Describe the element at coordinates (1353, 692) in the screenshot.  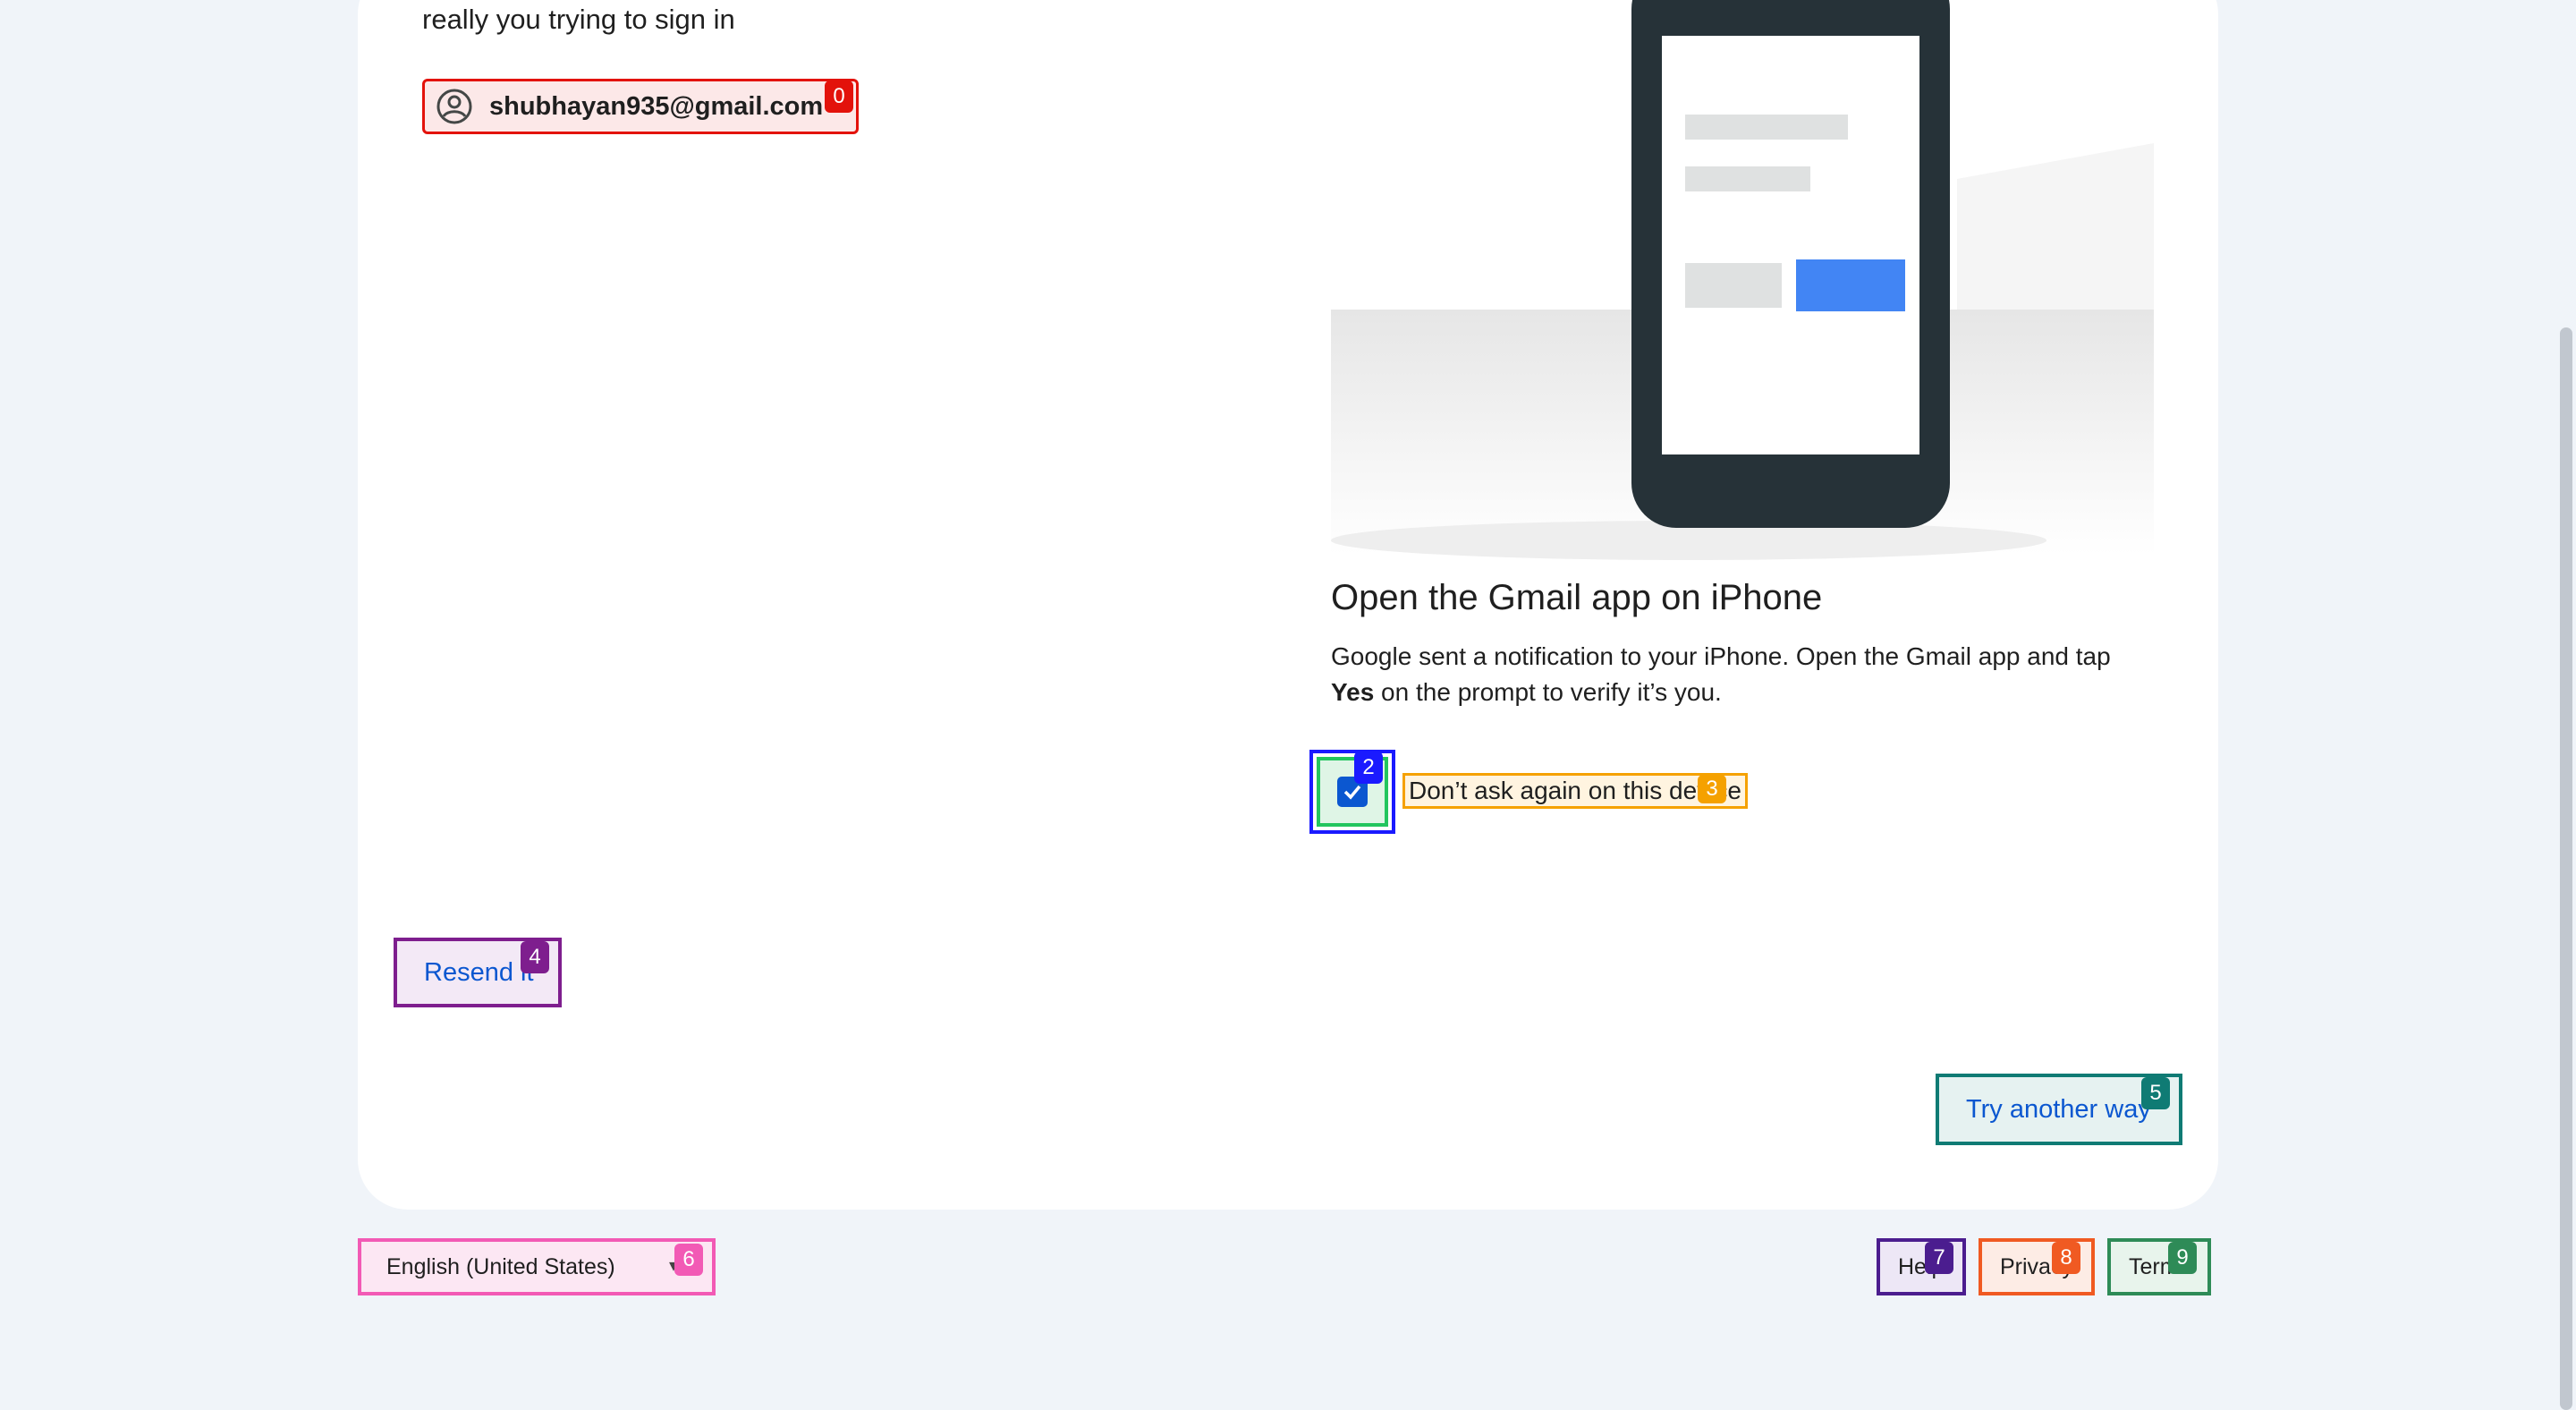
I see `description-bold-yes: Yes` at that location.